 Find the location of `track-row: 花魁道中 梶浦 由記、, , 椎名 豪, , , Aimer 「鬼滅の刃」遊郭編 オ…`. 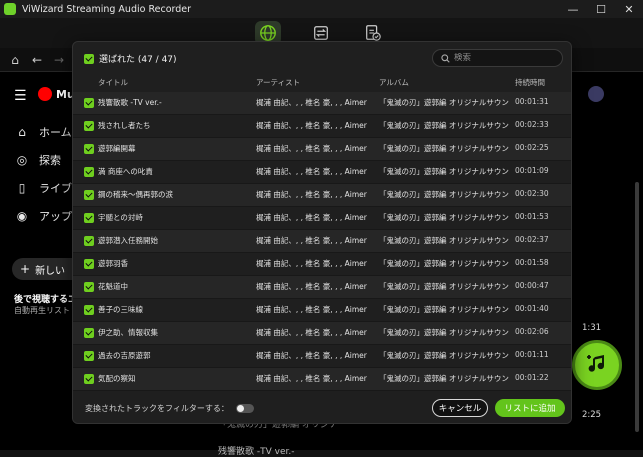

track-row: 花魁道中 梶浦 由記、, , 椎名 豪, , , Aimer 「鬼滅の刃」遊郭編 オ… is located at coordinates (322, 287).